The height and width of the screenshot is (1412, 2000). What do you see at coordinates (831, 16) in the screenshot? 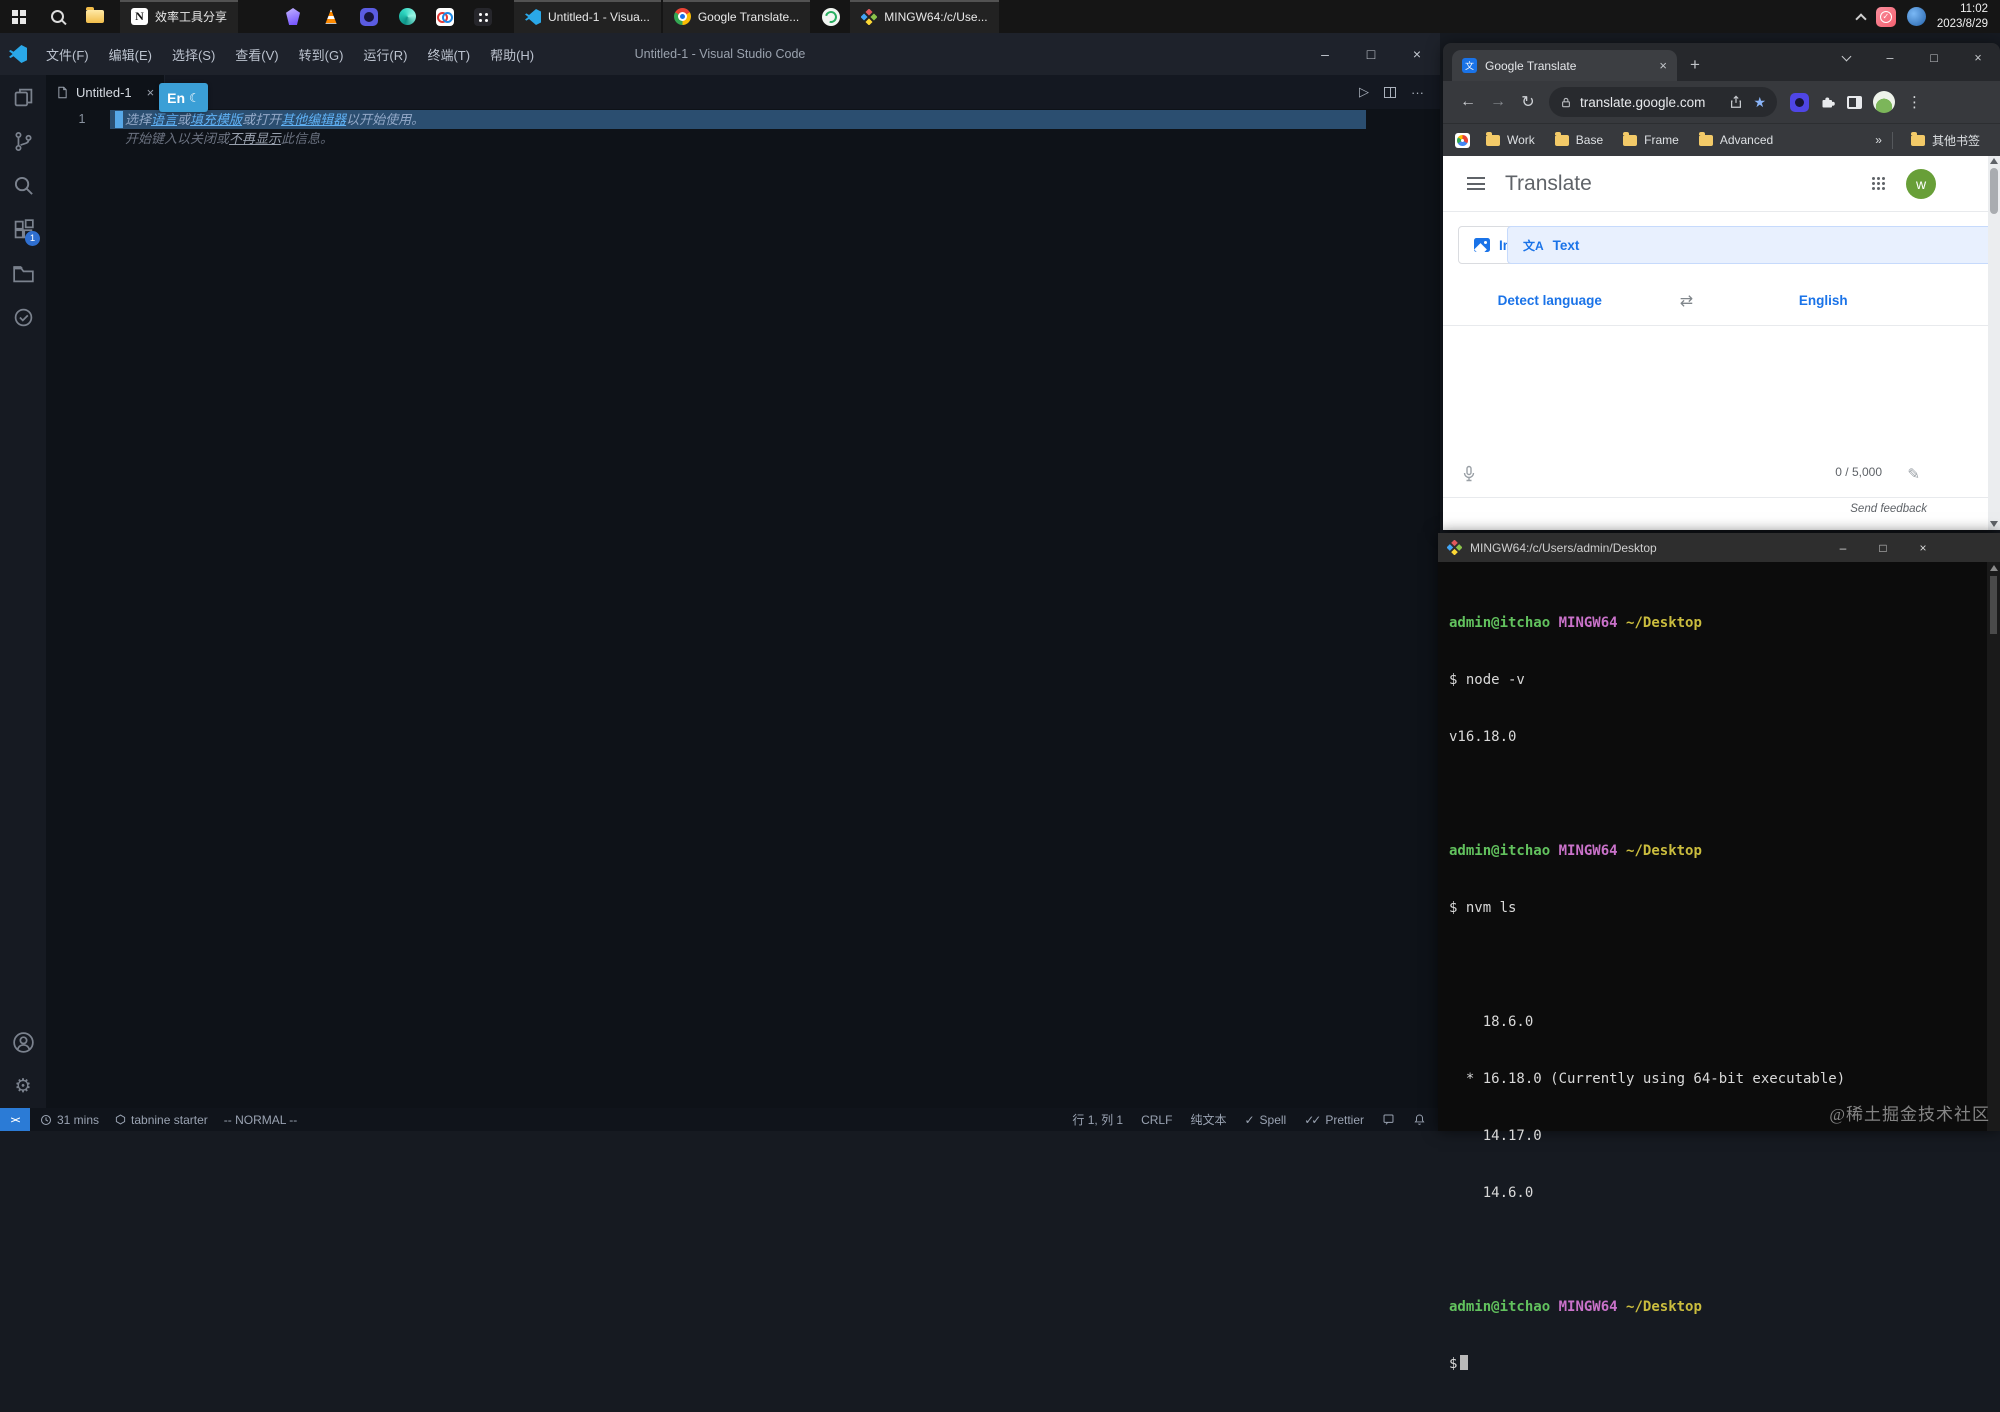
I see `taskbar-green-app` at bounding box center [831, 16].